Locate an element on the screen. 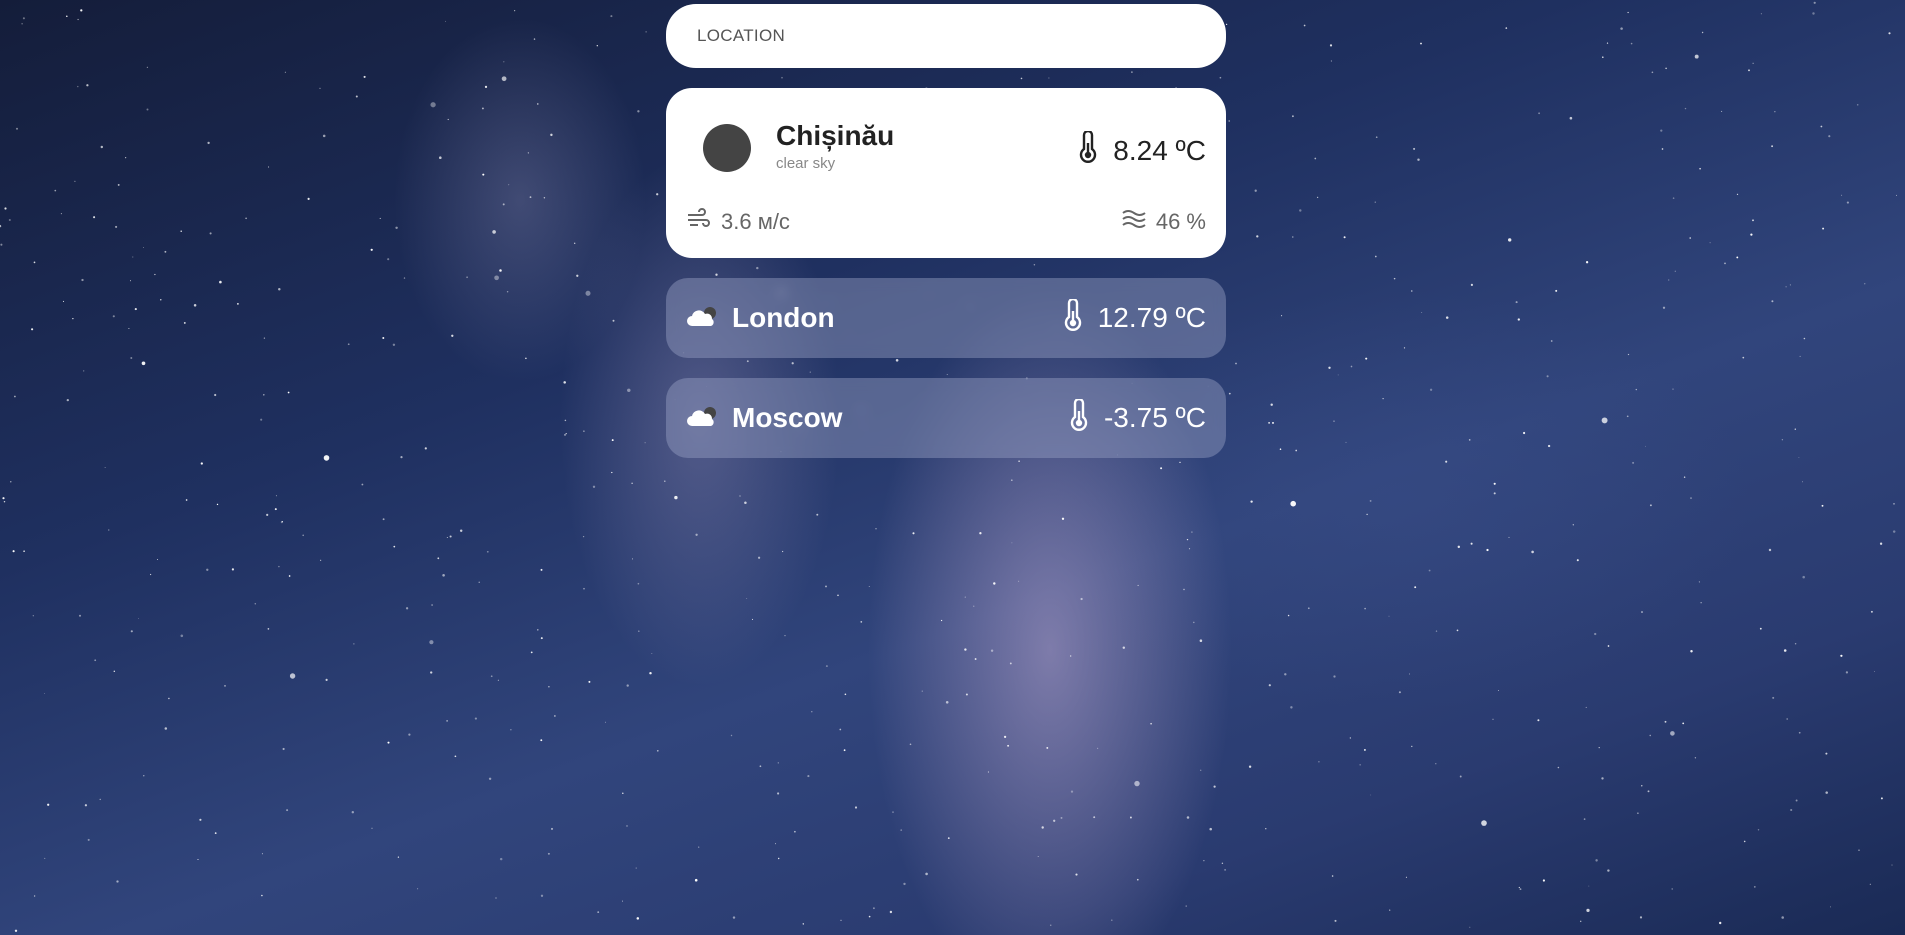 The height and width of the screenshot is (935, 1905). city-row-temperature-value: -3.75 ºC is located at coordinates (1154, 417).